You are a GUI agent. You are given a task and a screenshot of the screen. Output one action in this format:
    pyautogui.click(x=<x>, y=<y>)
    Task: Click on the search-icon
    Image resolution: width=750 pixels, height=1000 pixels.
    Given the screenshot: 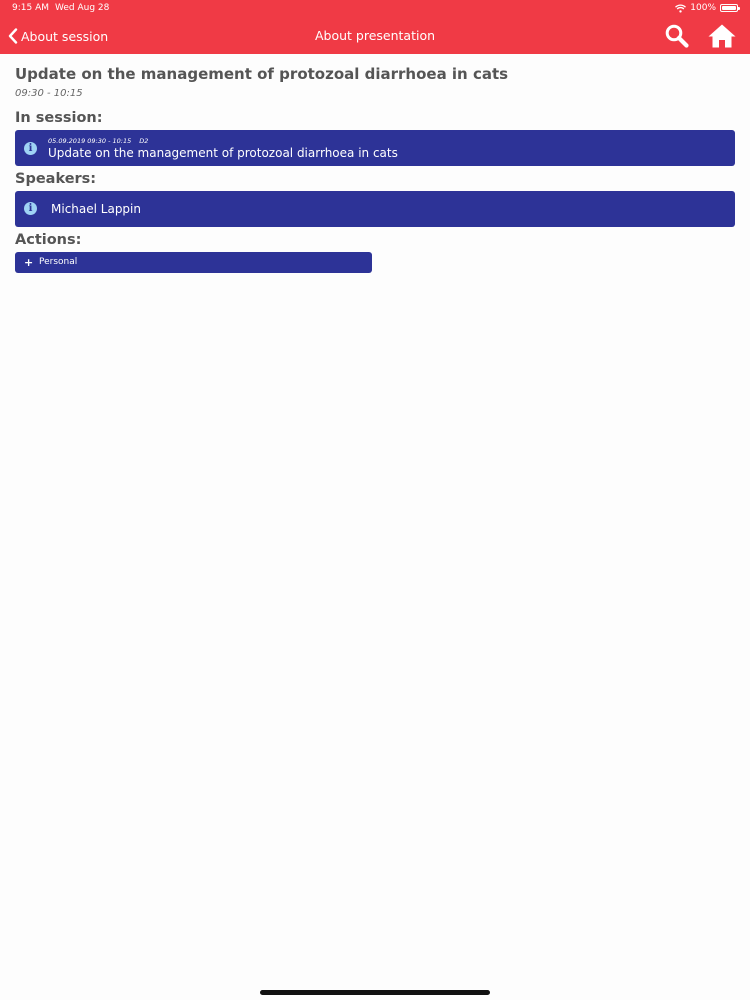 What is the action you would take?
    pyautogui.click(x=677, y=36)
    